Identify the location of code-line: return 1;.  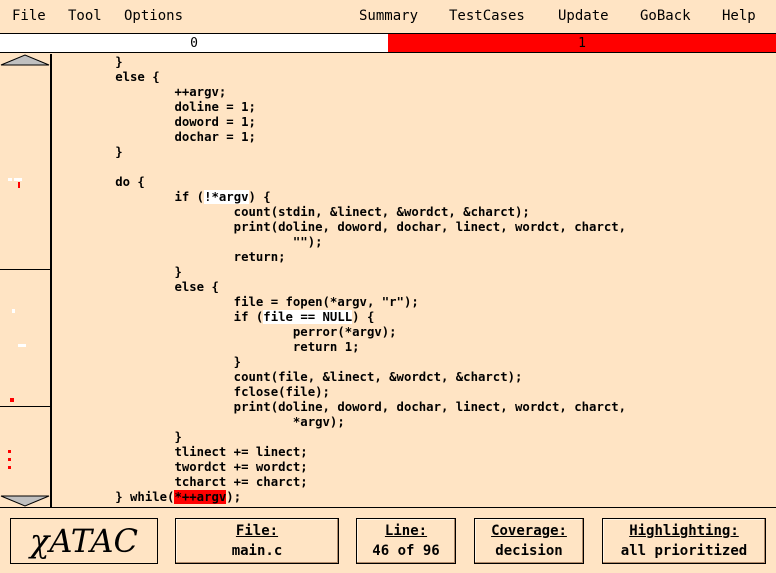
(208, 347).